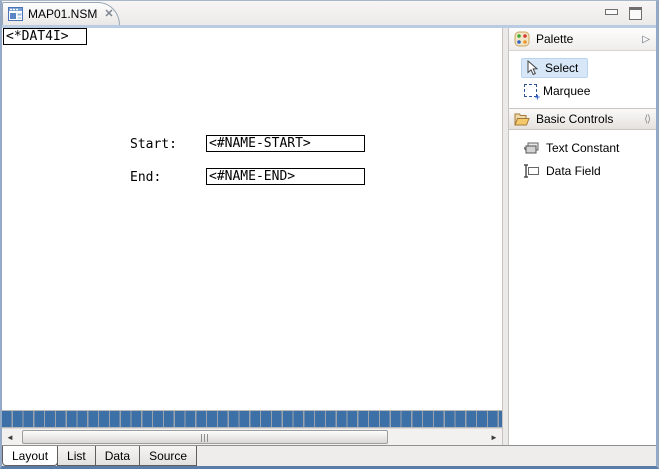 This screenshot has width=659, height=469. Describe the element at coordinates (532, 170) in the screenshot. I see `data-field-icon` at that location.